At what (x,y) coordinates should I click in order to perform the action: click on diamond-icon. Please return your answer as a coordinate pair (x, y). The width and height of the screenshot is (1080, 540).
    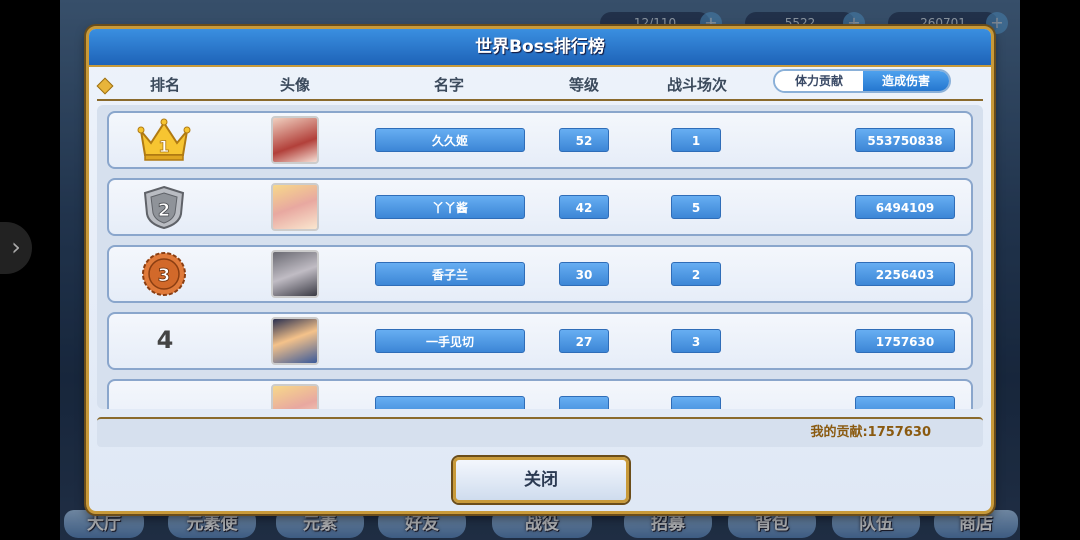
    Looking at the image, I should click on (105, 86).